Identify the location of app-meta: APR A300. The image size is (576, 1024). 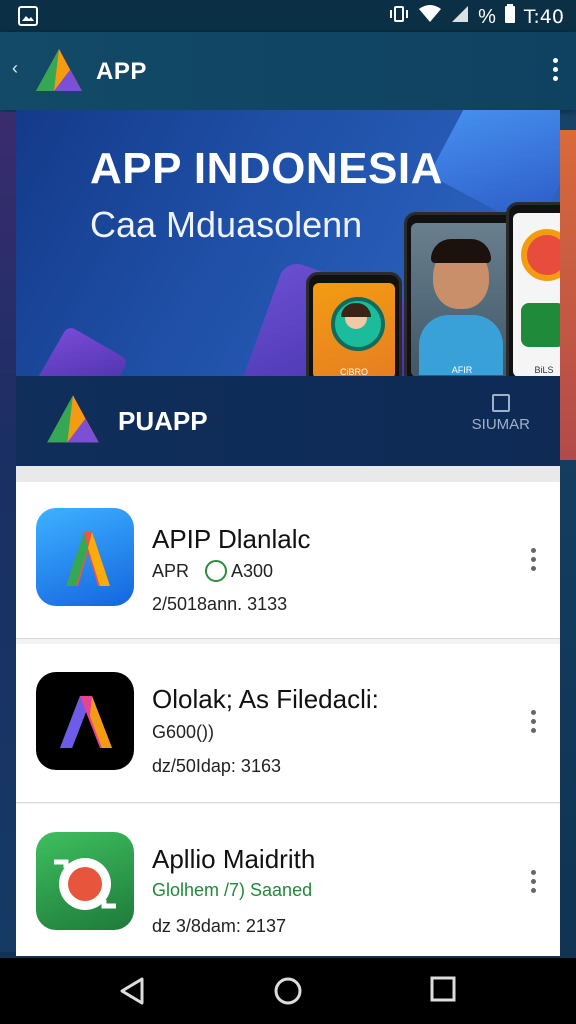
(212, 571).